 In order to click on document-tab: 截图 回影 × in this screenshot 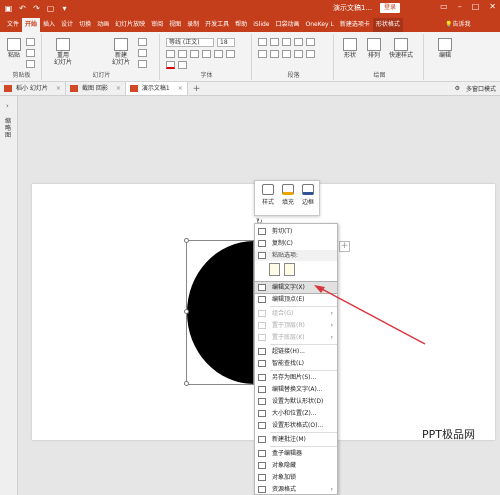, I will do `click(96, 88)`.